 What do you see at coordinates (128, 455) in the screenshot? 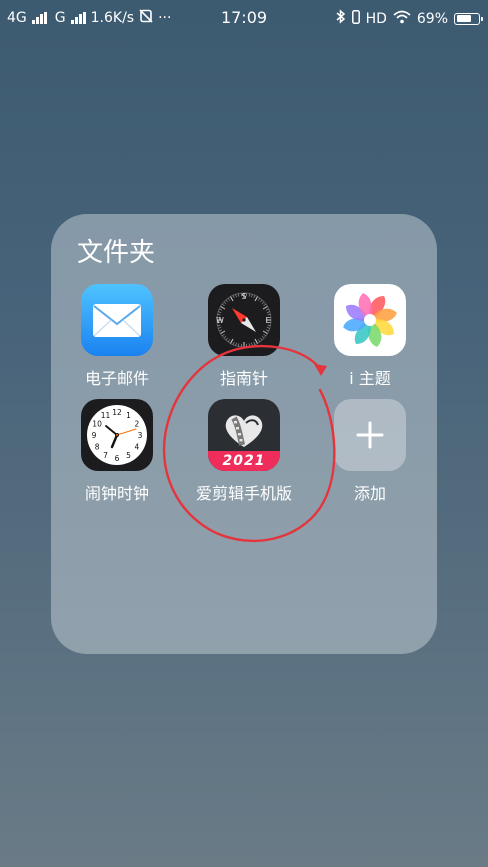
I see `clock-number: 5` at bounding box center [128, 455].